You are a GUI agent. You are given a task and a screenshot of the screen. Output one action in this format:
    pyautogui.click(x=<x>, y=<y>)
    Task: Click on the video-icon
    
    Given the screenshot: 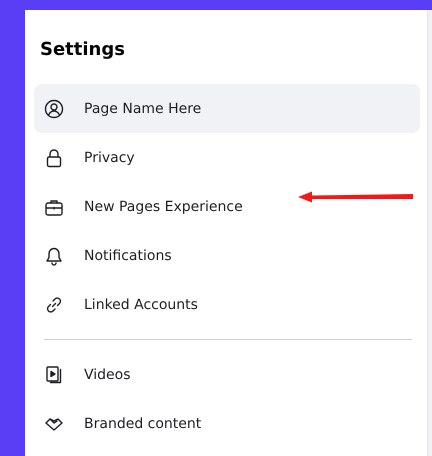 What is the action you would take?
    pyautogui.click(x=54, y=374)
    